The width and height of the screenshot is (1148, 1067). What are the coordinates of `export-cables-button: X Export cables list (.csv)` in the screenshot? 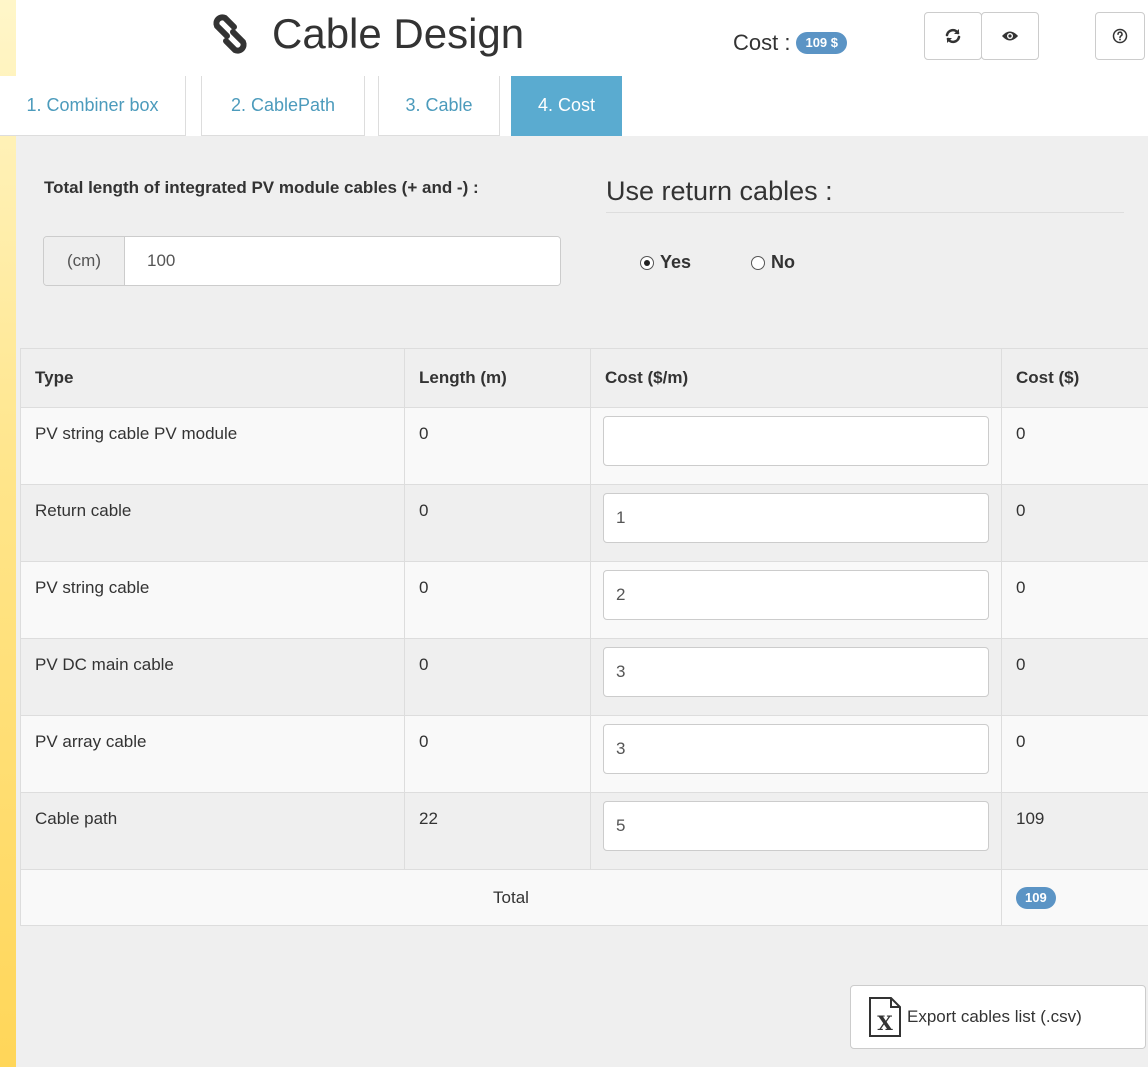 It's located at (998, 1017).